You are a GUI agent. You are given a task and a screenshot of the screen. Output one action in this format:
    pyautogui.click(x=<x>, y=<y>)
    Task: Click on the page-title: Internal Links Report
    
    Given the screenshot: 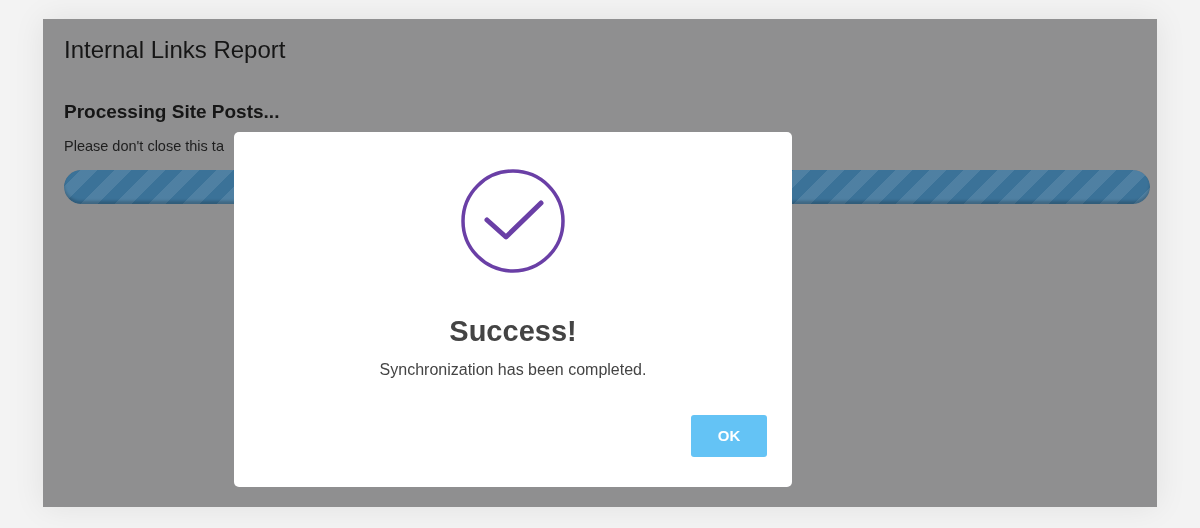 What is the action you would take?
    pyautogui.click(x=175, y=50)
    